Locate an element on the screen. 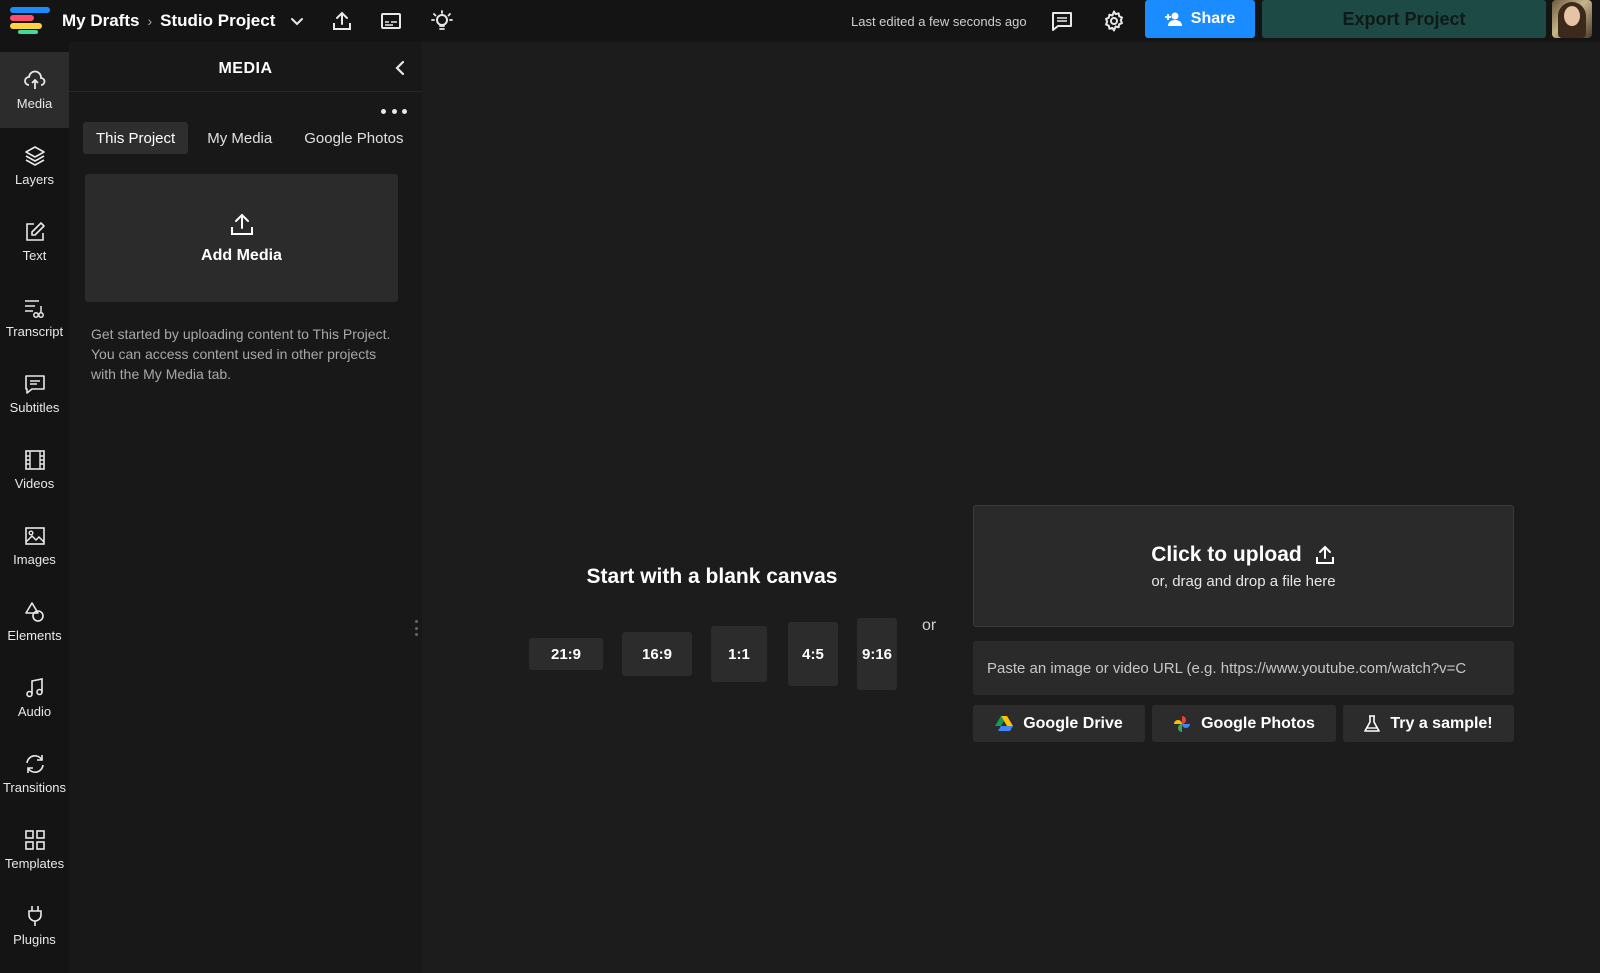 This screenshot has height=973, width=1600. sidebar-item-elements: Elements is located at coordinates (34, 622).